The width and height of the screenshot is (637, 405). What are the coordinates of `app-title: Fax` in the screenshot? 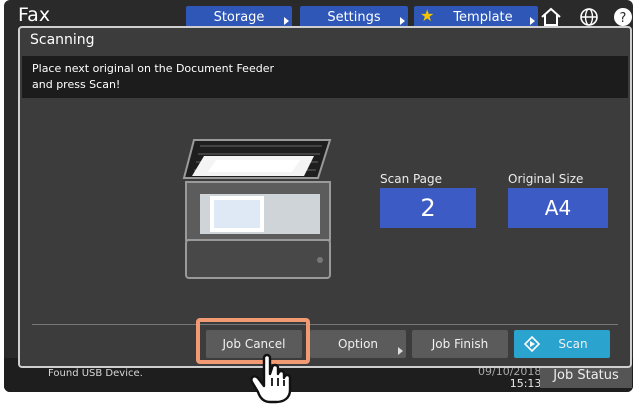 It's located at (34, 15).